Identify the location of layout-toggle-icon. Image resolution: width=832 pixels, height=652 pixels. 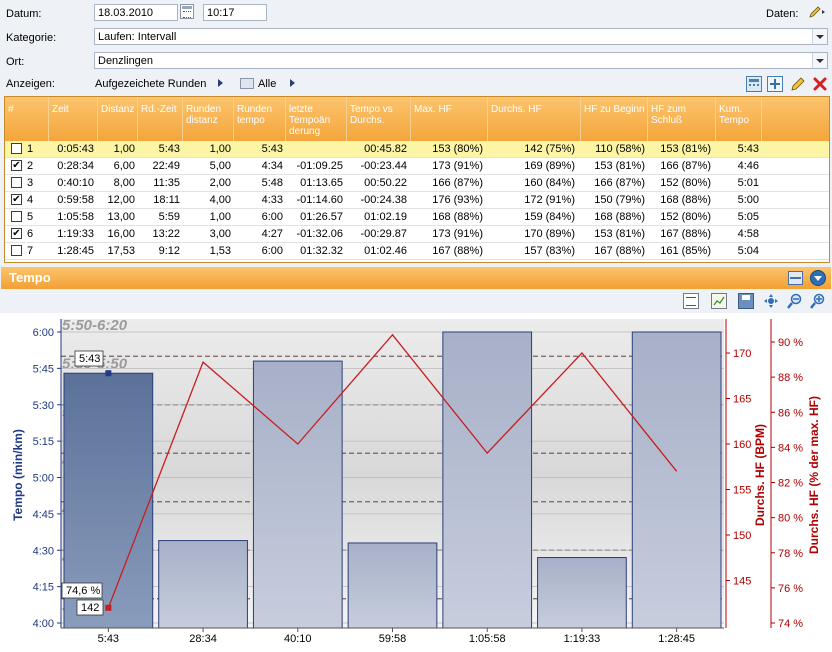
(795, 278).